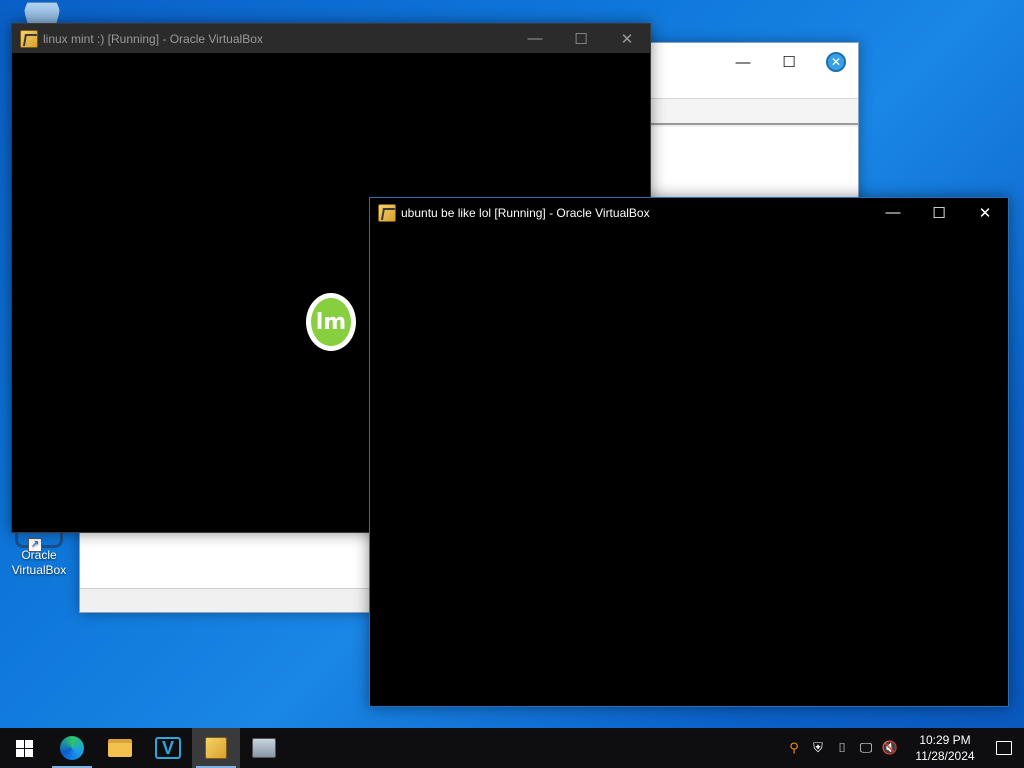 Image resolution: width=1024 pixels, height=768 pixels. I want to click on manager-maximize-button: ☐, so click(789, 62).